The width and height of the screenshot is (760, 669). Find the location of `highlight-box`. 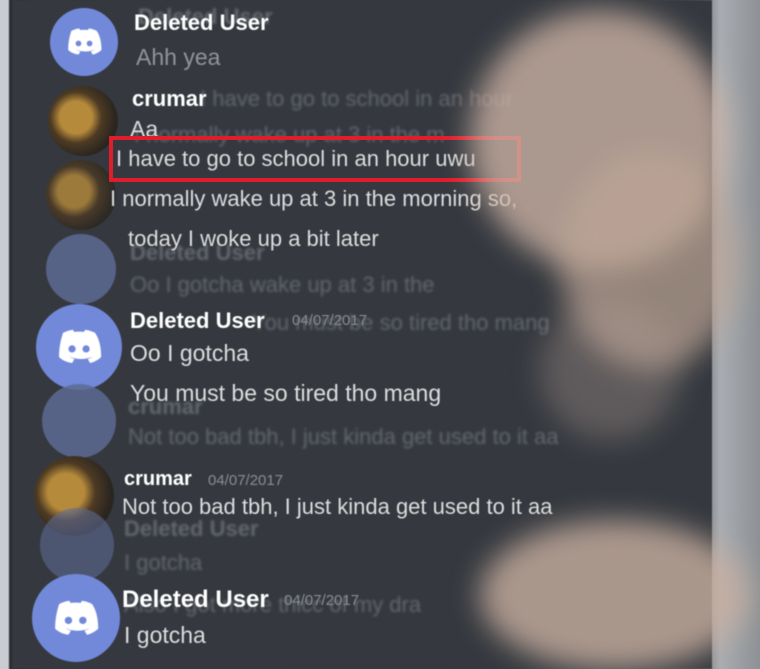

highlight-box is located at coordinates (315, 159).